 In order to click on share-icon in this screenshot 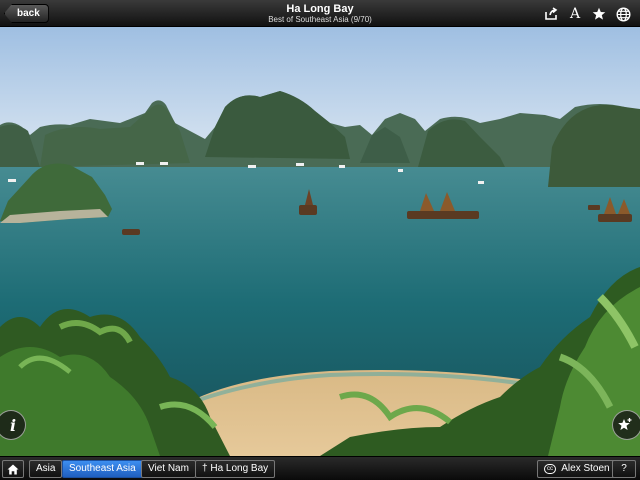, I will do `click(551, 14)`.